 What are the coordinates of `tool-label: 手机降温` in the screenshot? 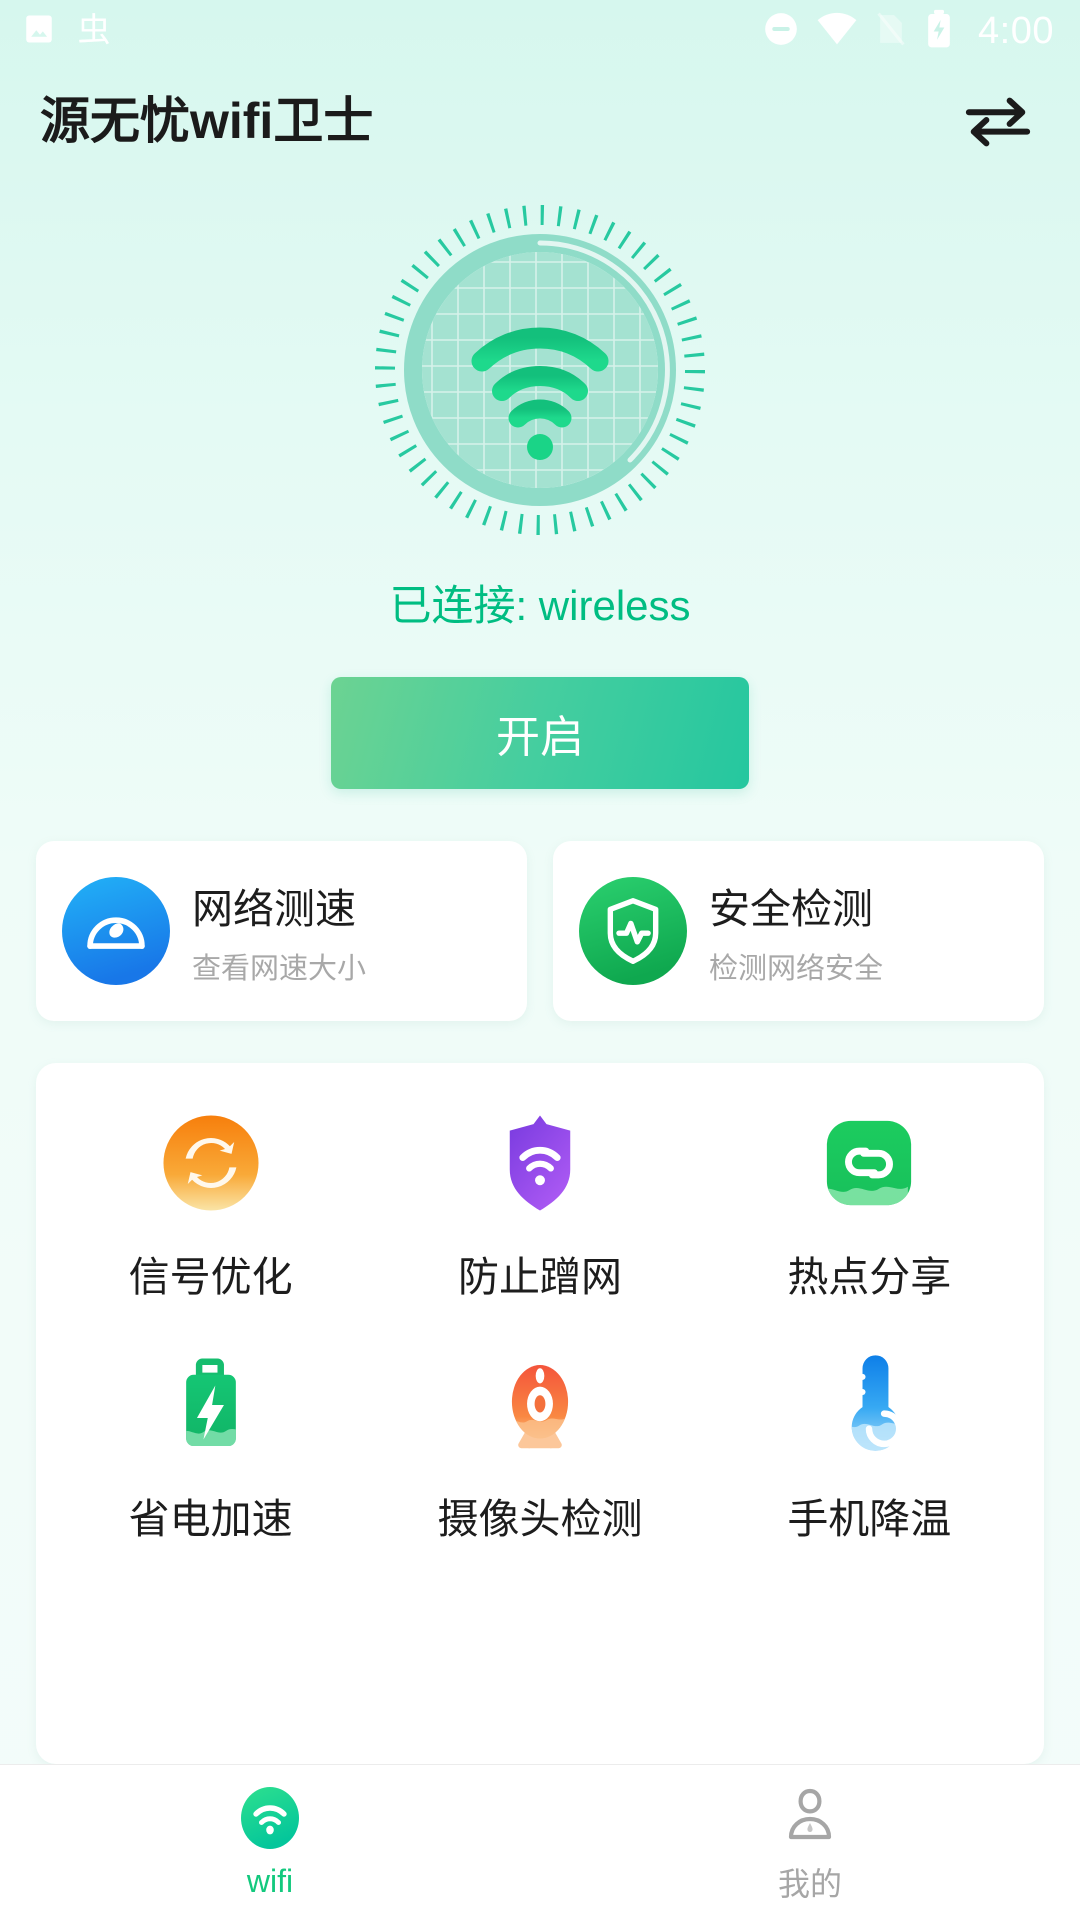 It's located at (869, 1519).